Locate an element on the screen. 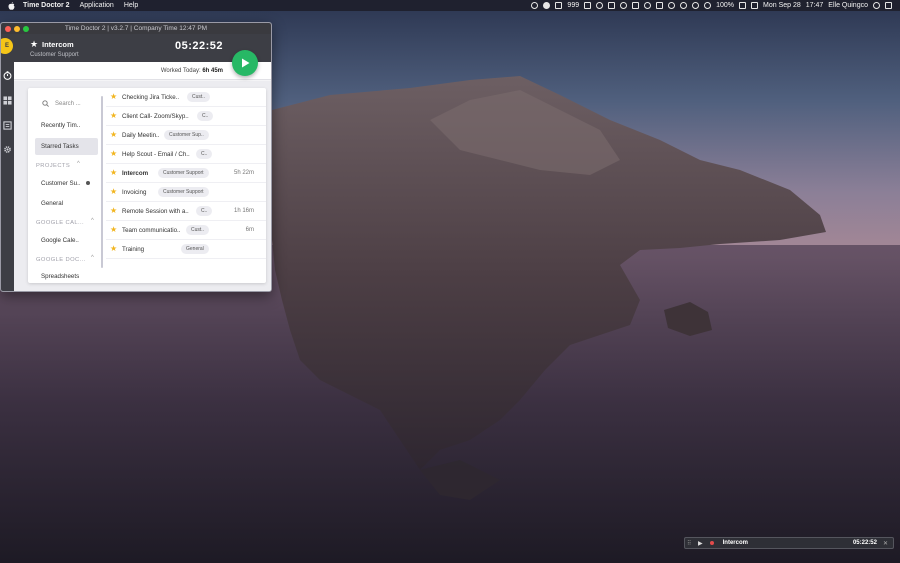 This screenshot has height=563, width=900. current-task-header: ★ Intercom Customer Support 05:22:52 is located at coordinates (136, 48).